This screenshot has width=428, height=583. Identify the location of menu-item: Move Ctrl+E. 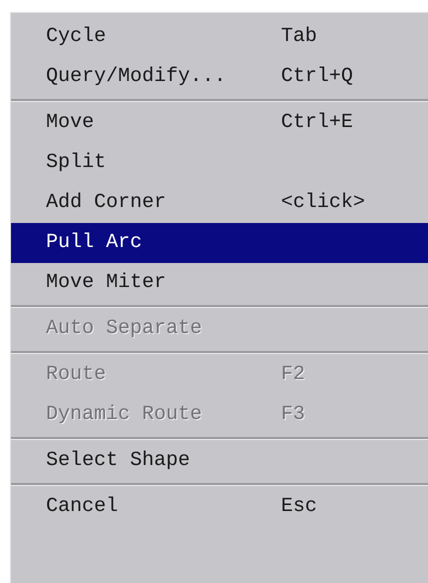
(219, 123).